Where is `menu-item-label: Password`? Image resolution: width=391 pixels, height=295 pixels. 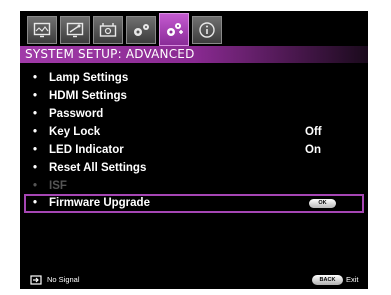
menu-item-label: Password is located at coordinates (76, 114).